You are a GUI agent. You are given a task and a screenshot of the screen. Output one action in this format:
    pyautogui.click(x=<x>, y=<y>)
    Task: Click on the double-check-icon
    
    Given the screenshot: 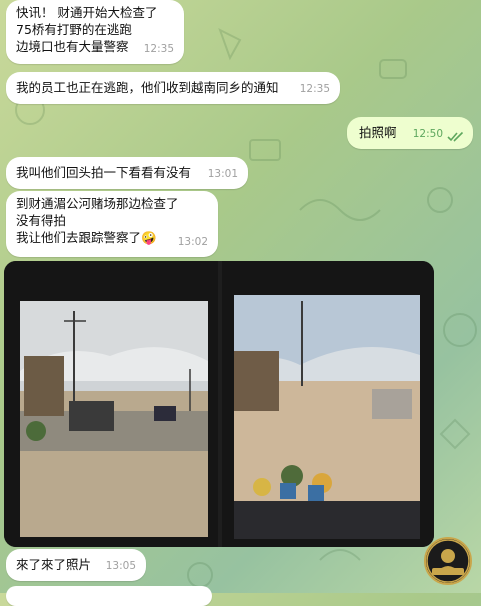 What is the action you would take?
    pyautogui.click(x=455, y=136)
    